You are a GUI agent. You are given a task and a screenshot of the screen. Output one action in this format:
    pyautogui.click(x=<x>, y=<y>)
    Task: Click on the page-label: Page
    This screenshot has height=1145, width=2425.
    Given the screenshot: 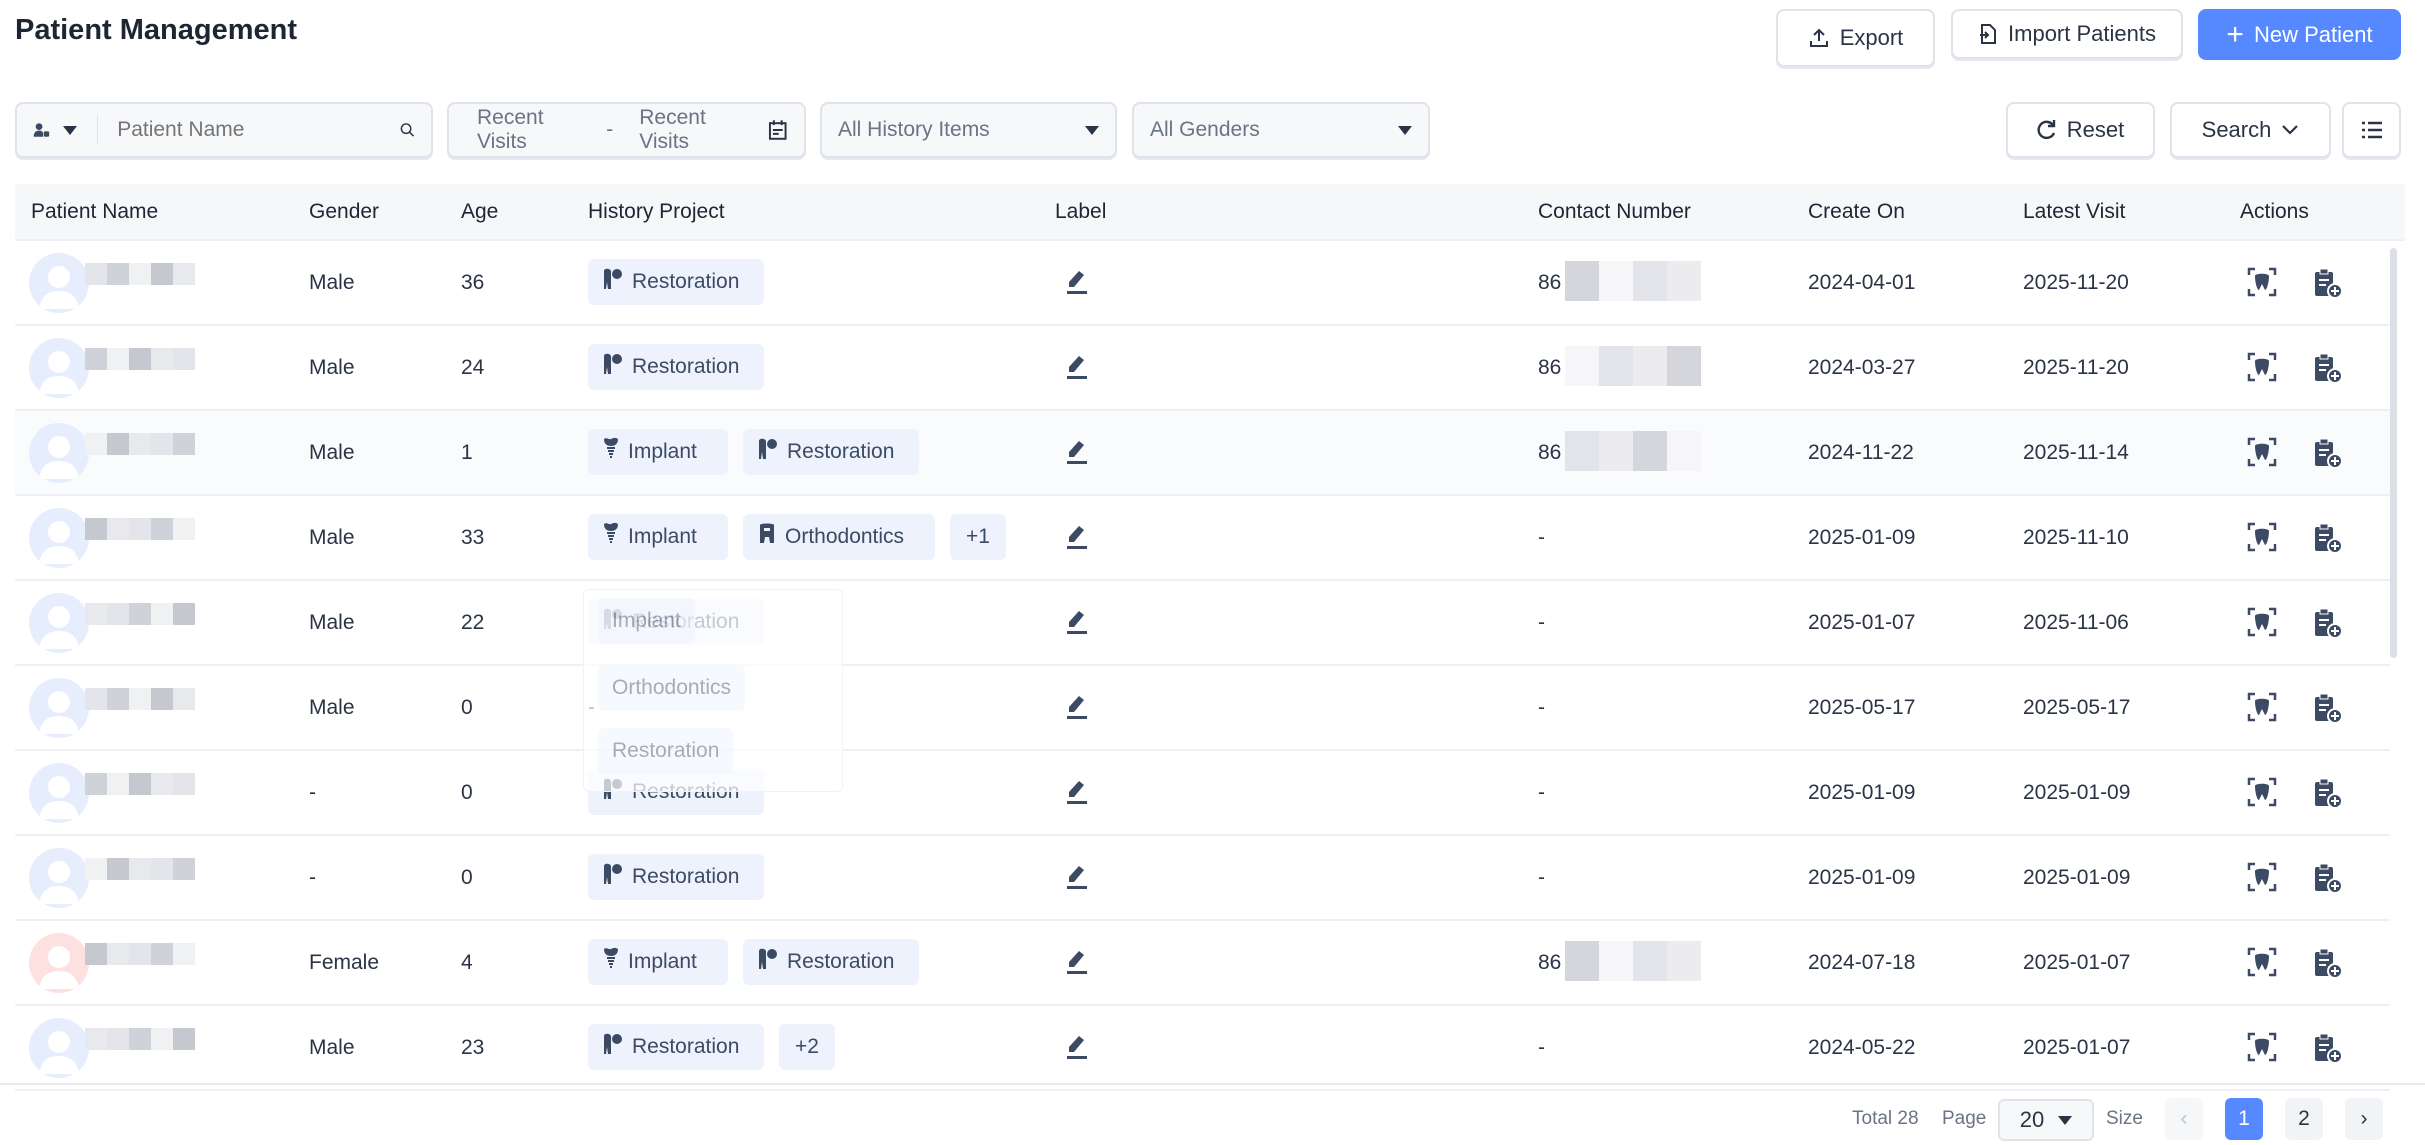 What is the action you would take?
    pyautogui.click(x=1964, y=1118)
    